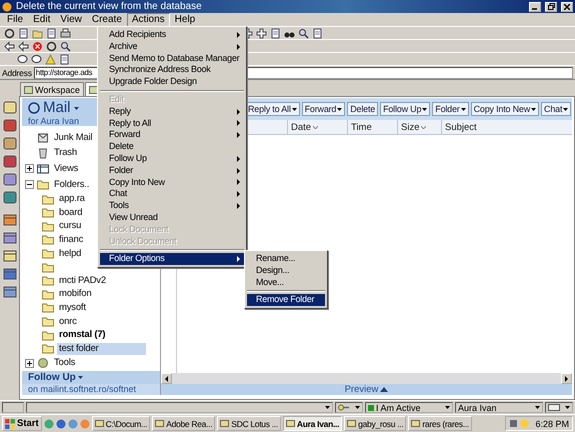 The width and height of the screenshot is (575, 432). What do you see at coordinates (172, 170) in the screenshot?
I see `menu-item: Folder` at bounding box center [172, 170].